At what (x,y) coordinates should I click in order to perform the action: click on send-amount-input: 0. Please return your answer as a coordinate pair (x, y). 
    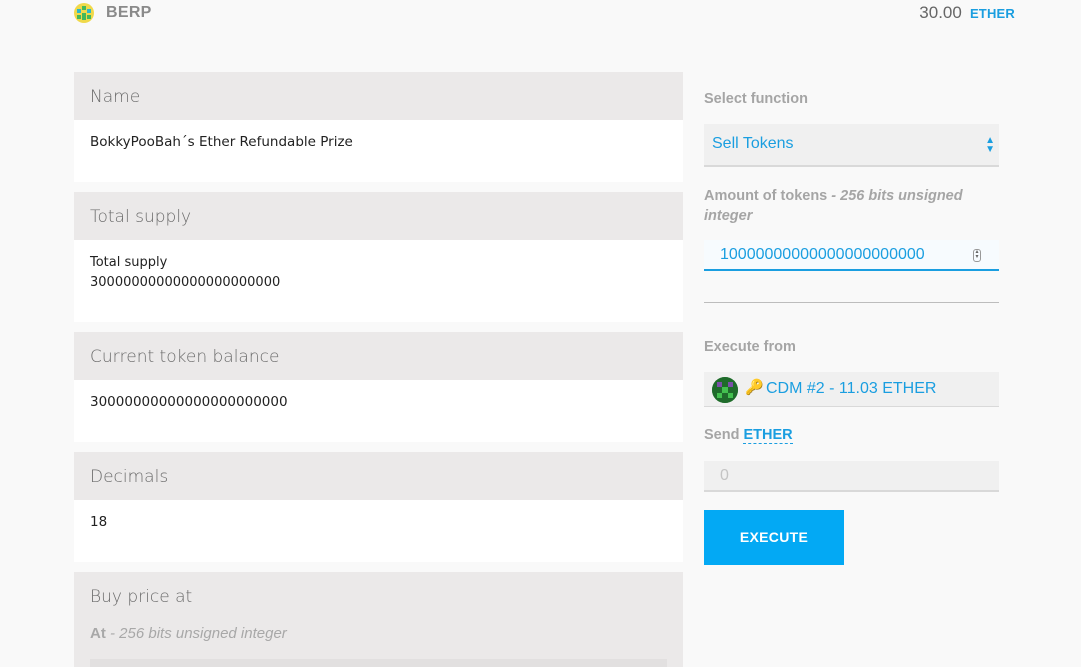
    Looking at the image, I should click on (851, 476).